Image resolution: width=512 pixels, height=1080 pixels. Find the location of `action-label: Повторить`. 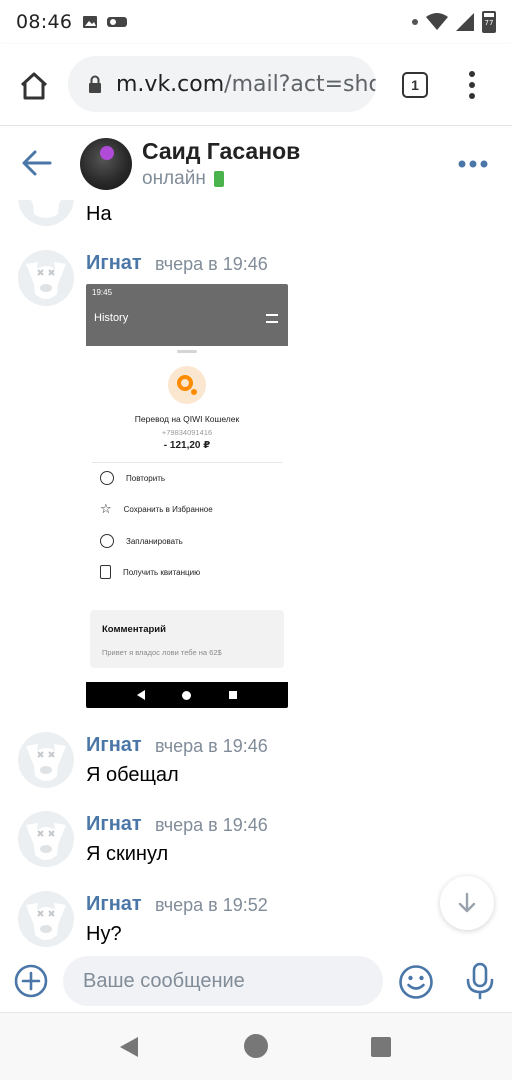

action-label: Повторить is located at coordinates (146, 478).